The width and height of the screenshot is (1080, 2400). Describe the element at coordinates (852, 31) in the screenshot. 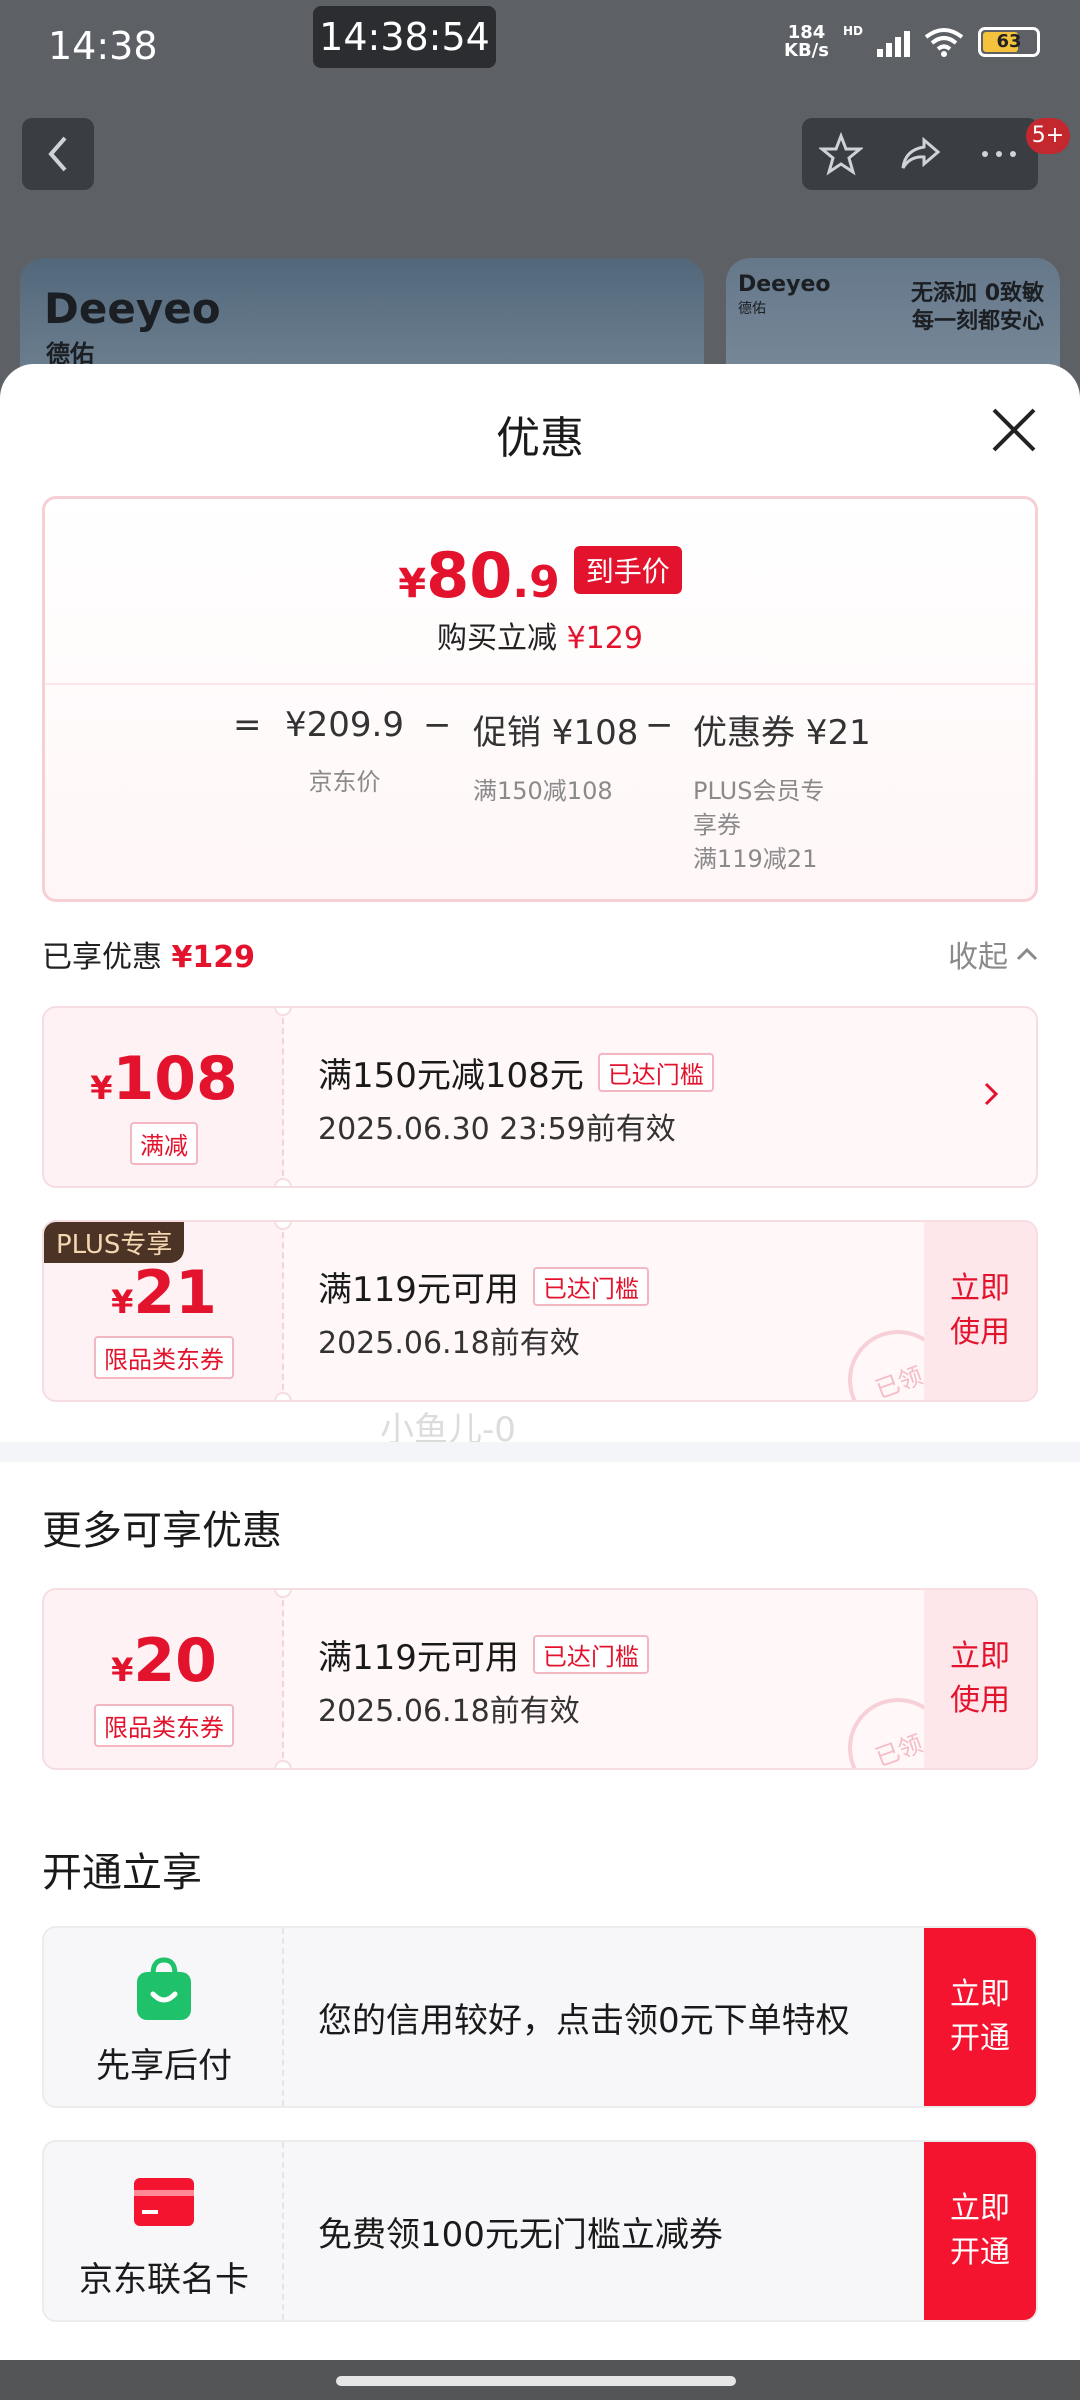

I see `hd-label: HD` at that location.